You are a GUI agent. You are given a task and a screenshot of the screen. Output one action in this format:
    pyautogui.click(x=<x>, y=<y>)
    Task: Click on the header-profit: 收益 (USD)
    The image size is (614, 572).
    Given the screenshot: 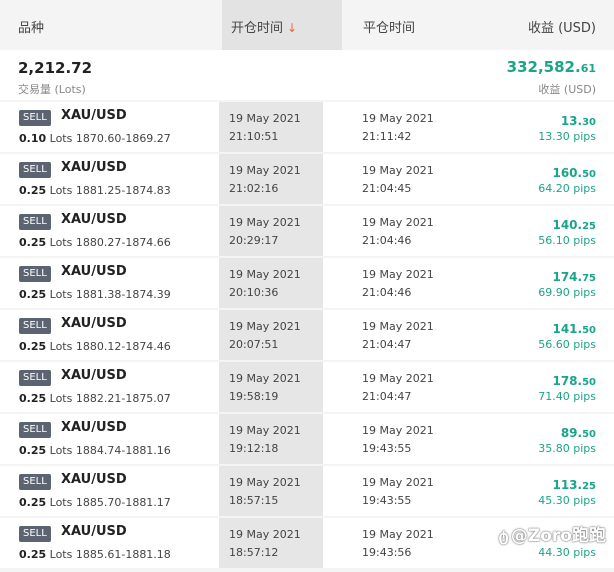 What is the action you would take?
    pyautogui.click(x=562, y=26)
    